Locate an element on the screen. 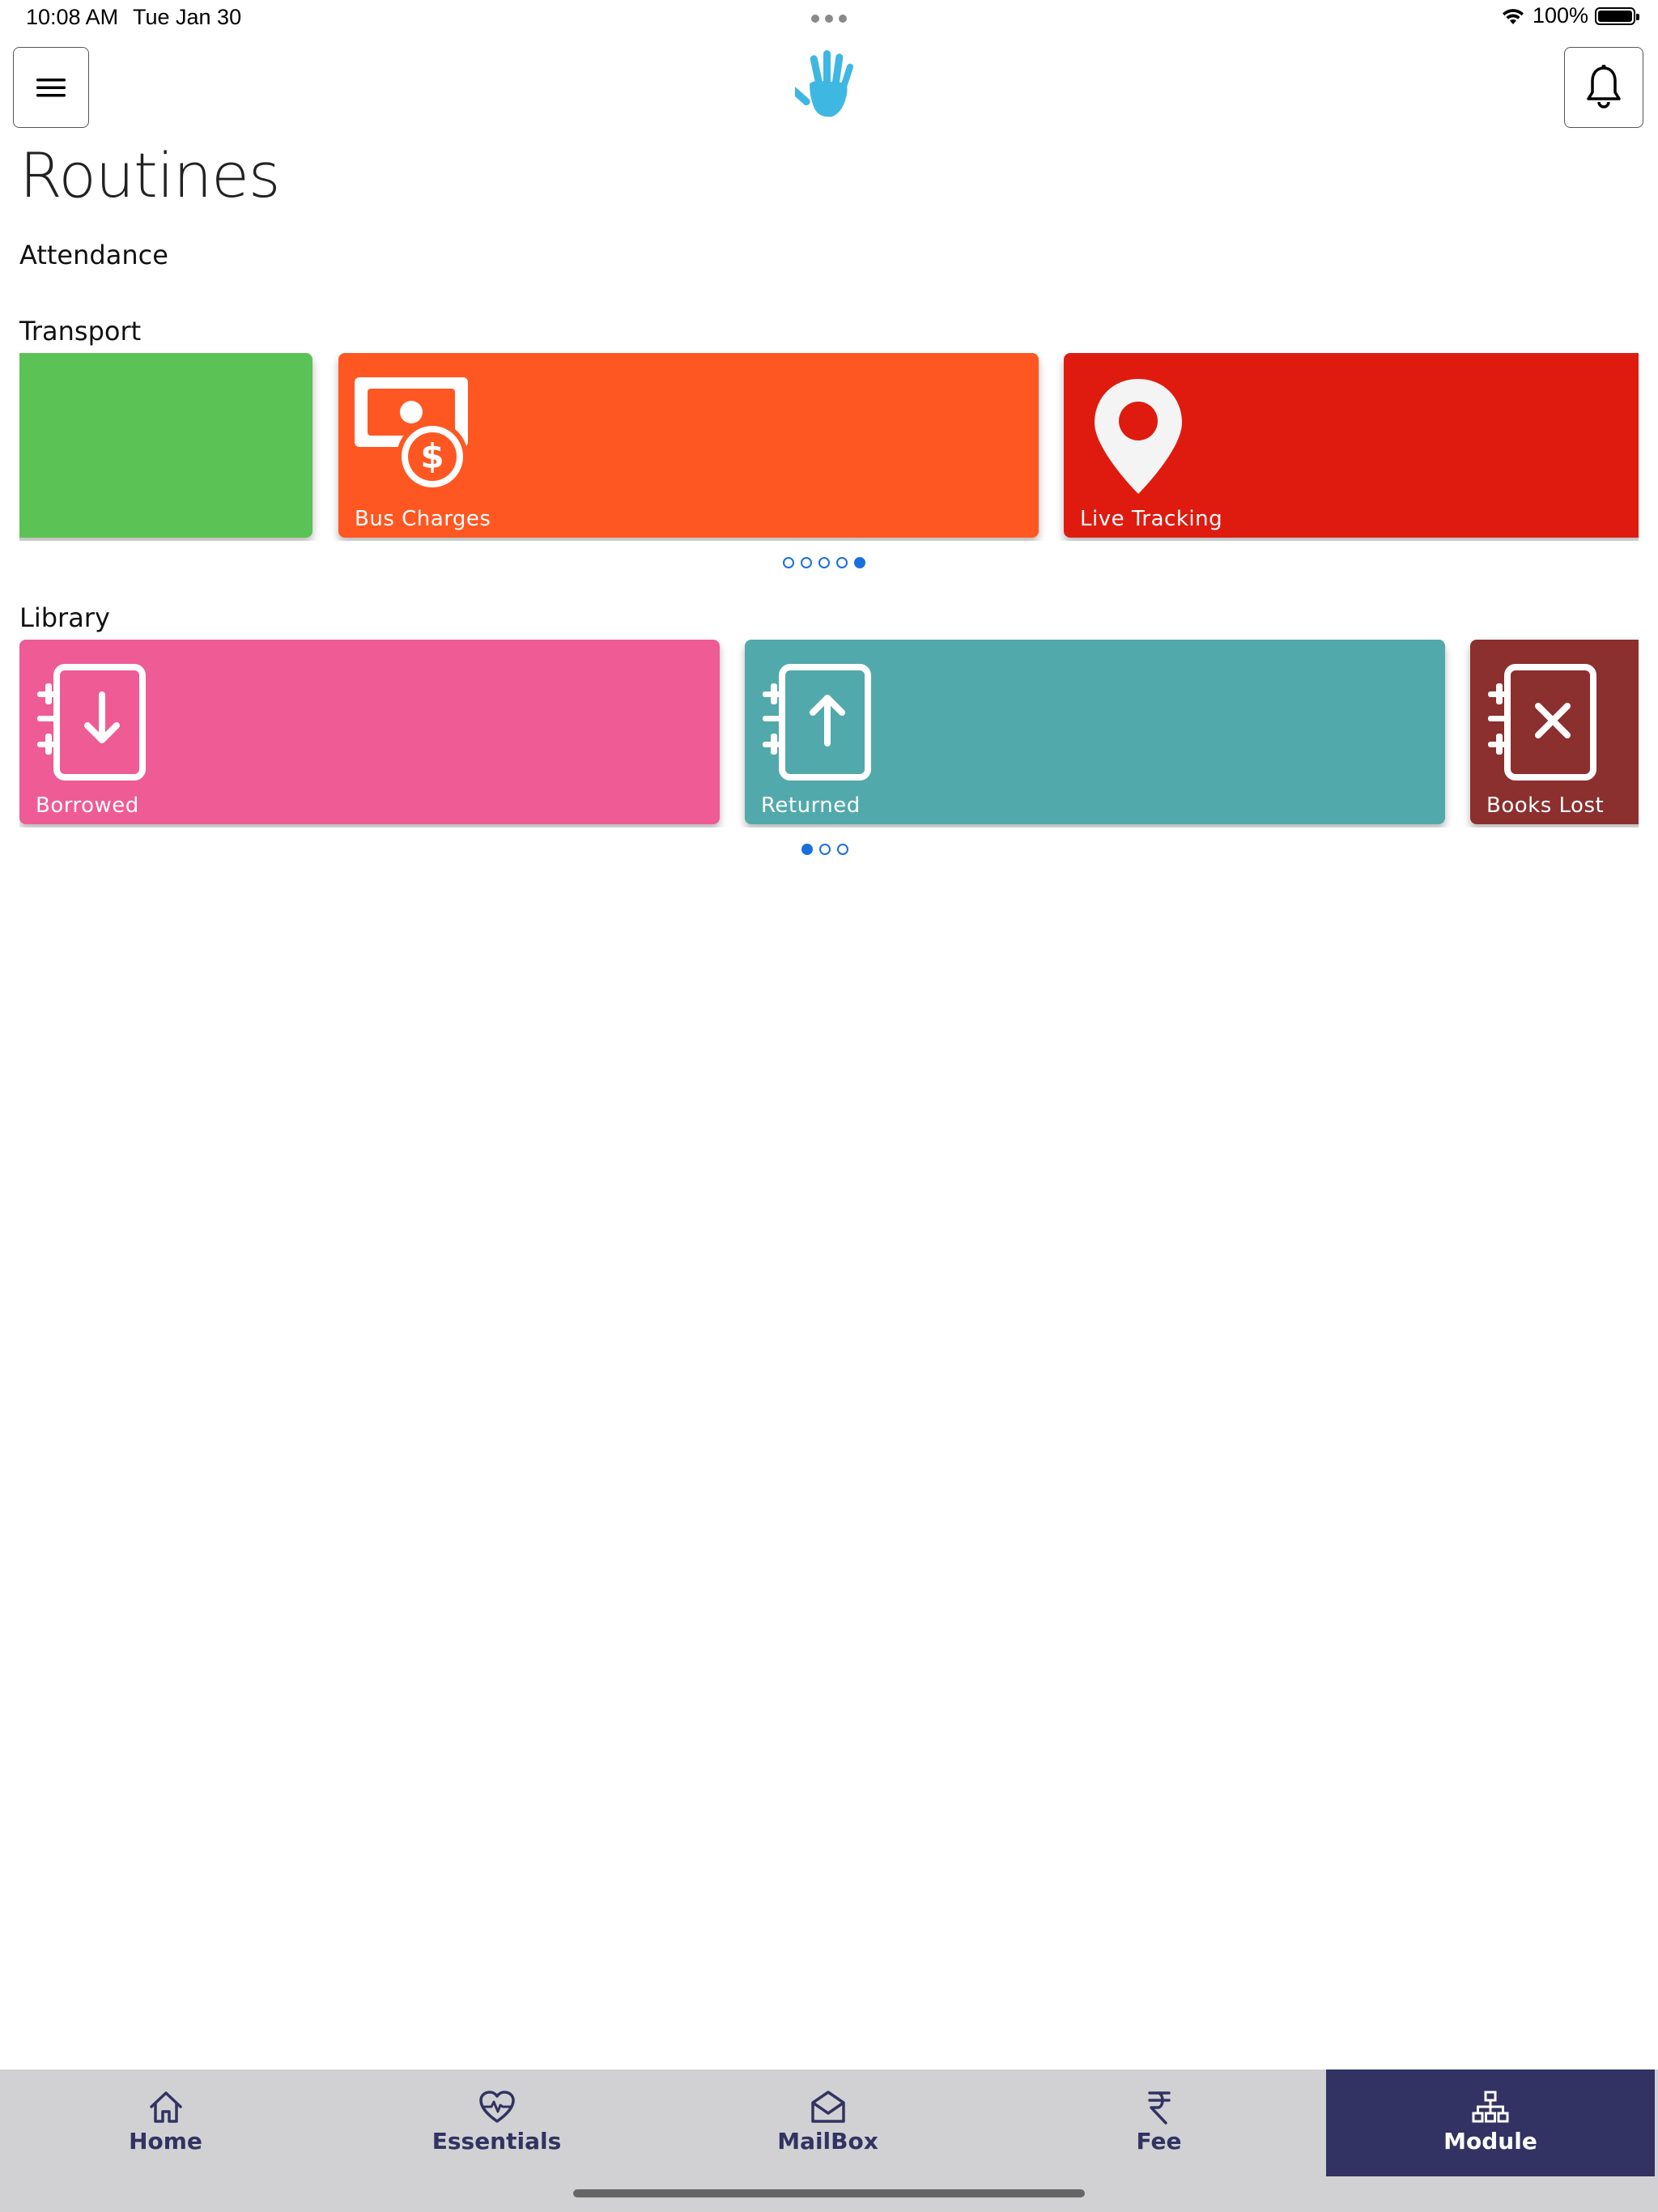 Image resolution: width=1658 pixels, height=2212 pixels. library-page-indicator is located at coordinates (824, 850).